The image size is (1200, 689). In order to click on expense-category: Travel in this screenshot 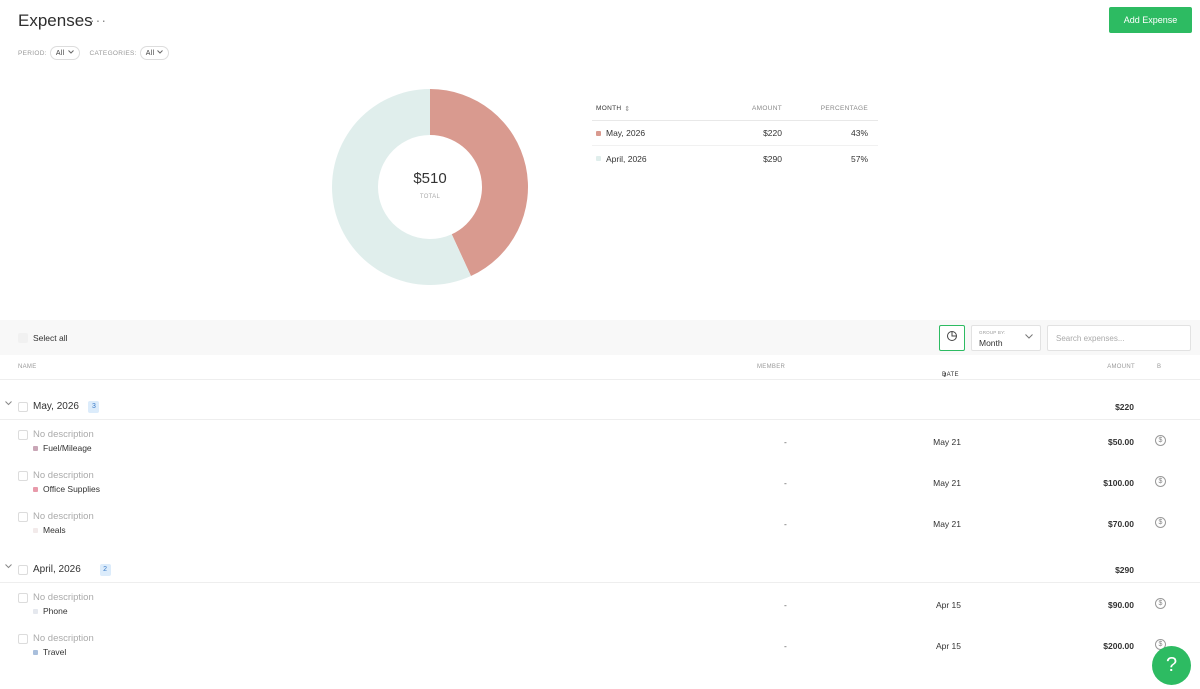, I will do `click(49, 652)`.